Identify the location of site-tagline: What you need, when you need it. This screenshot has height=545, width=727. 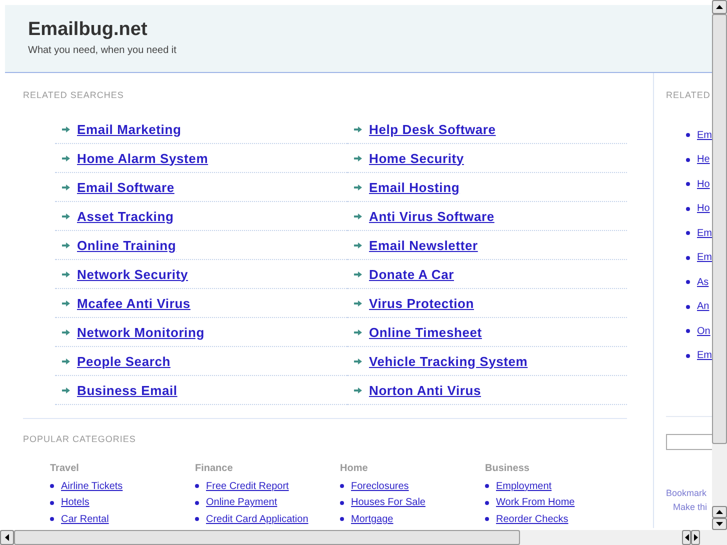
(103, 50).